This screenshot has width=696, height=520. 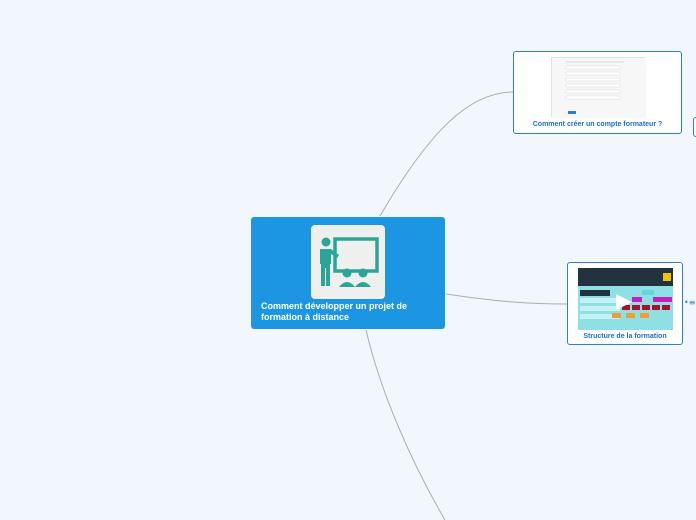 What do you see at coordinates (690, 303) in the screenshot?
I see `expand-collapse-icon: •≡•` at bounding box center [690, 303].